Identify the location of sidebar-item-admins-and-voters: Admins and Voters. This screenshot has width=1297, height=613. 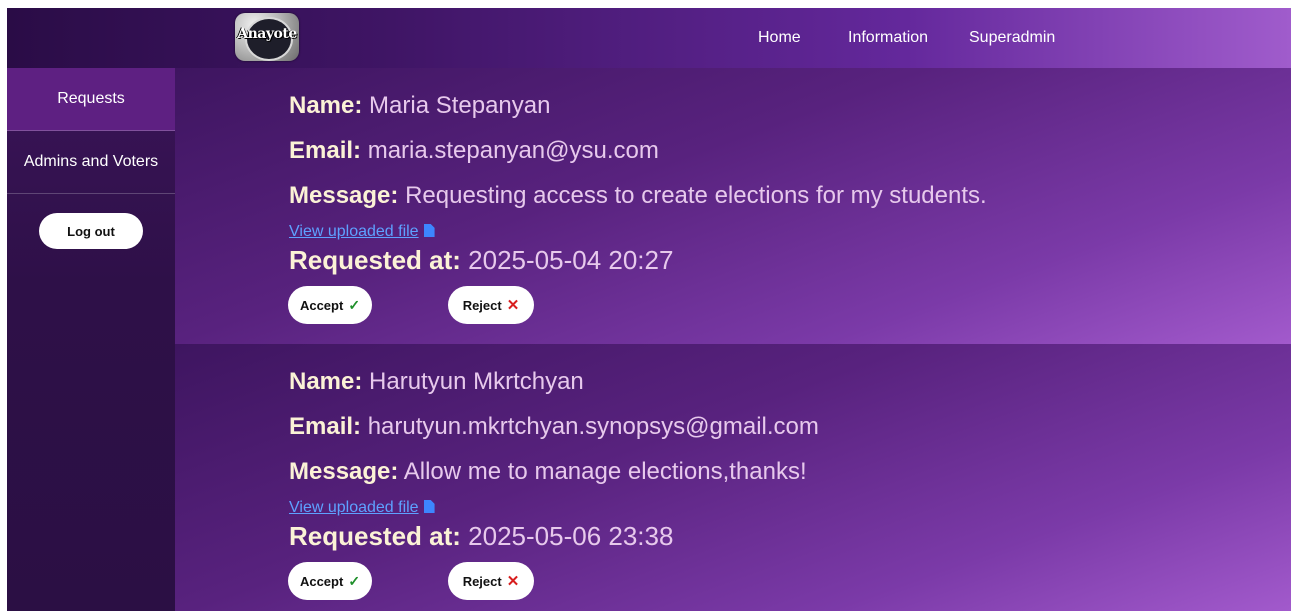
(91, 162).